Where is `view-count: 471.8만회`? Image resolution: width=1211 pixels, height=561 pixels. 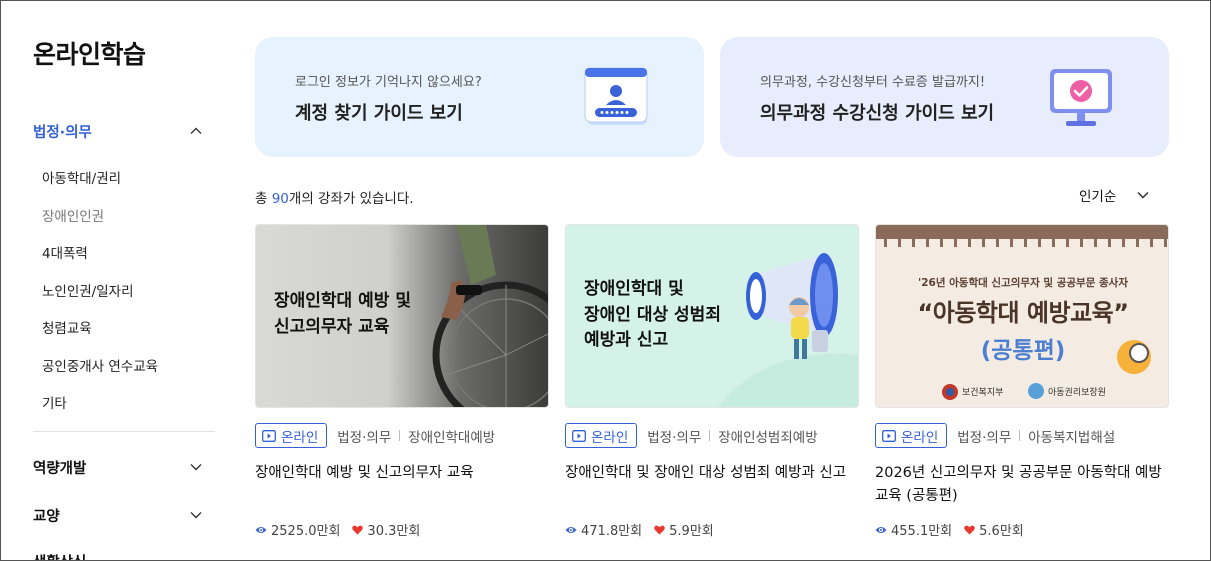
view-count: 471.8만회 is located at coordinates (612, 531).